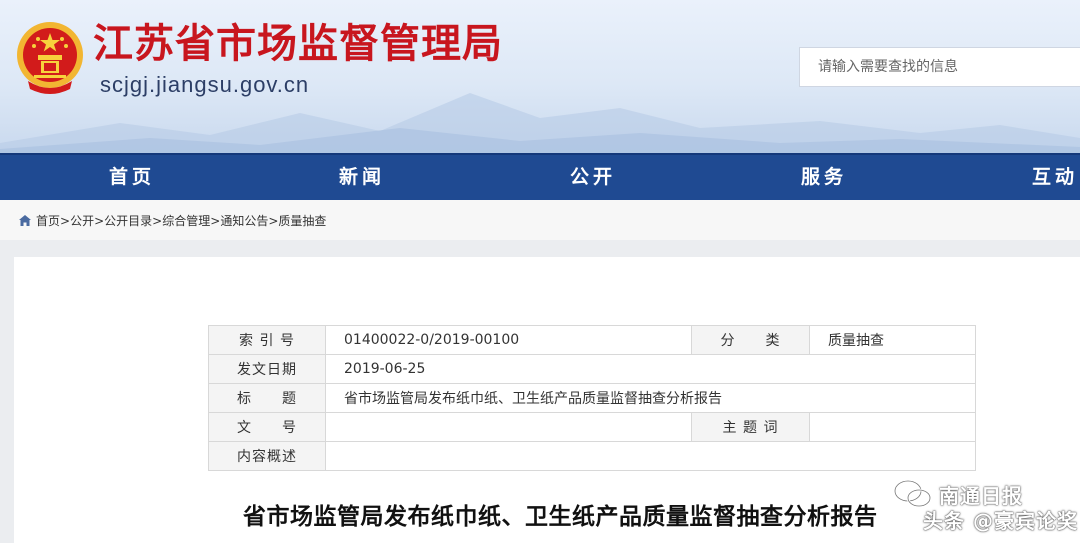  I want to click on category-value: 质量抽查, so click(892, 340).